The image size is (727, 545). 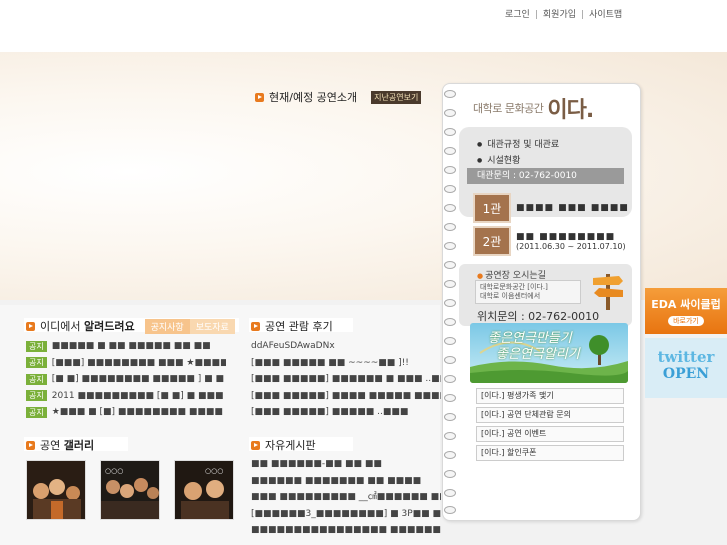 I want to click on location-address: 대학로문화공간 [이다.] 대학로 이음센터에서, so click(x=528, y=292).